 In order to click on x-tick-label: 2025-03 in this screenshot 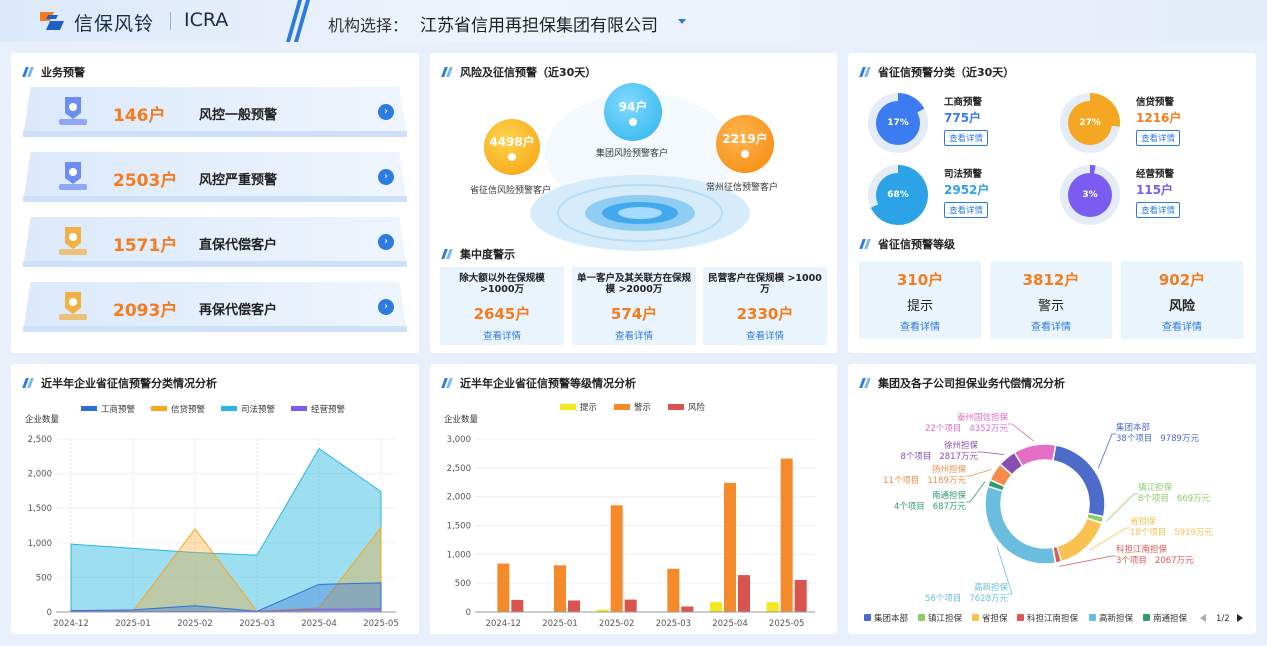, I will do `click(674, 624)`.